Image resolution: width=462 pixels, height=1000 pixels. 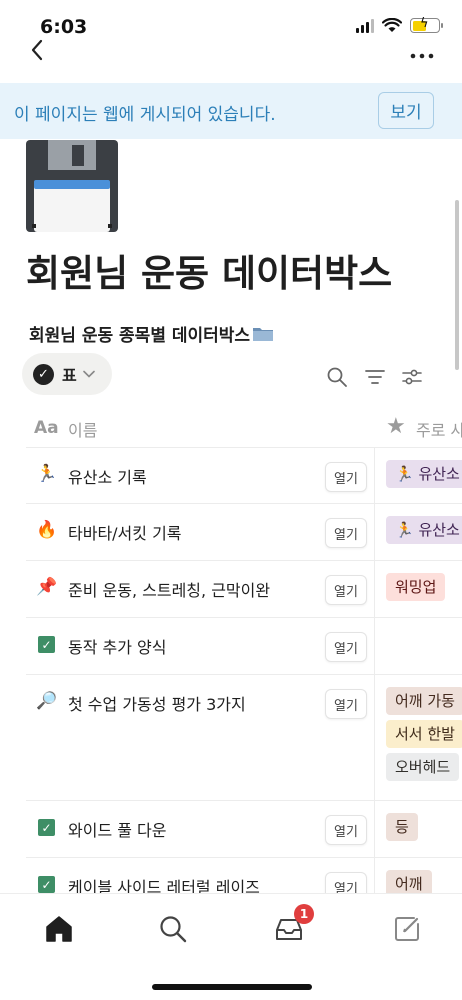 What do you see at coordinates (46, 428) in the screenshot?
I see `title-property-icon: Aa` at bounding box center [46, 428].